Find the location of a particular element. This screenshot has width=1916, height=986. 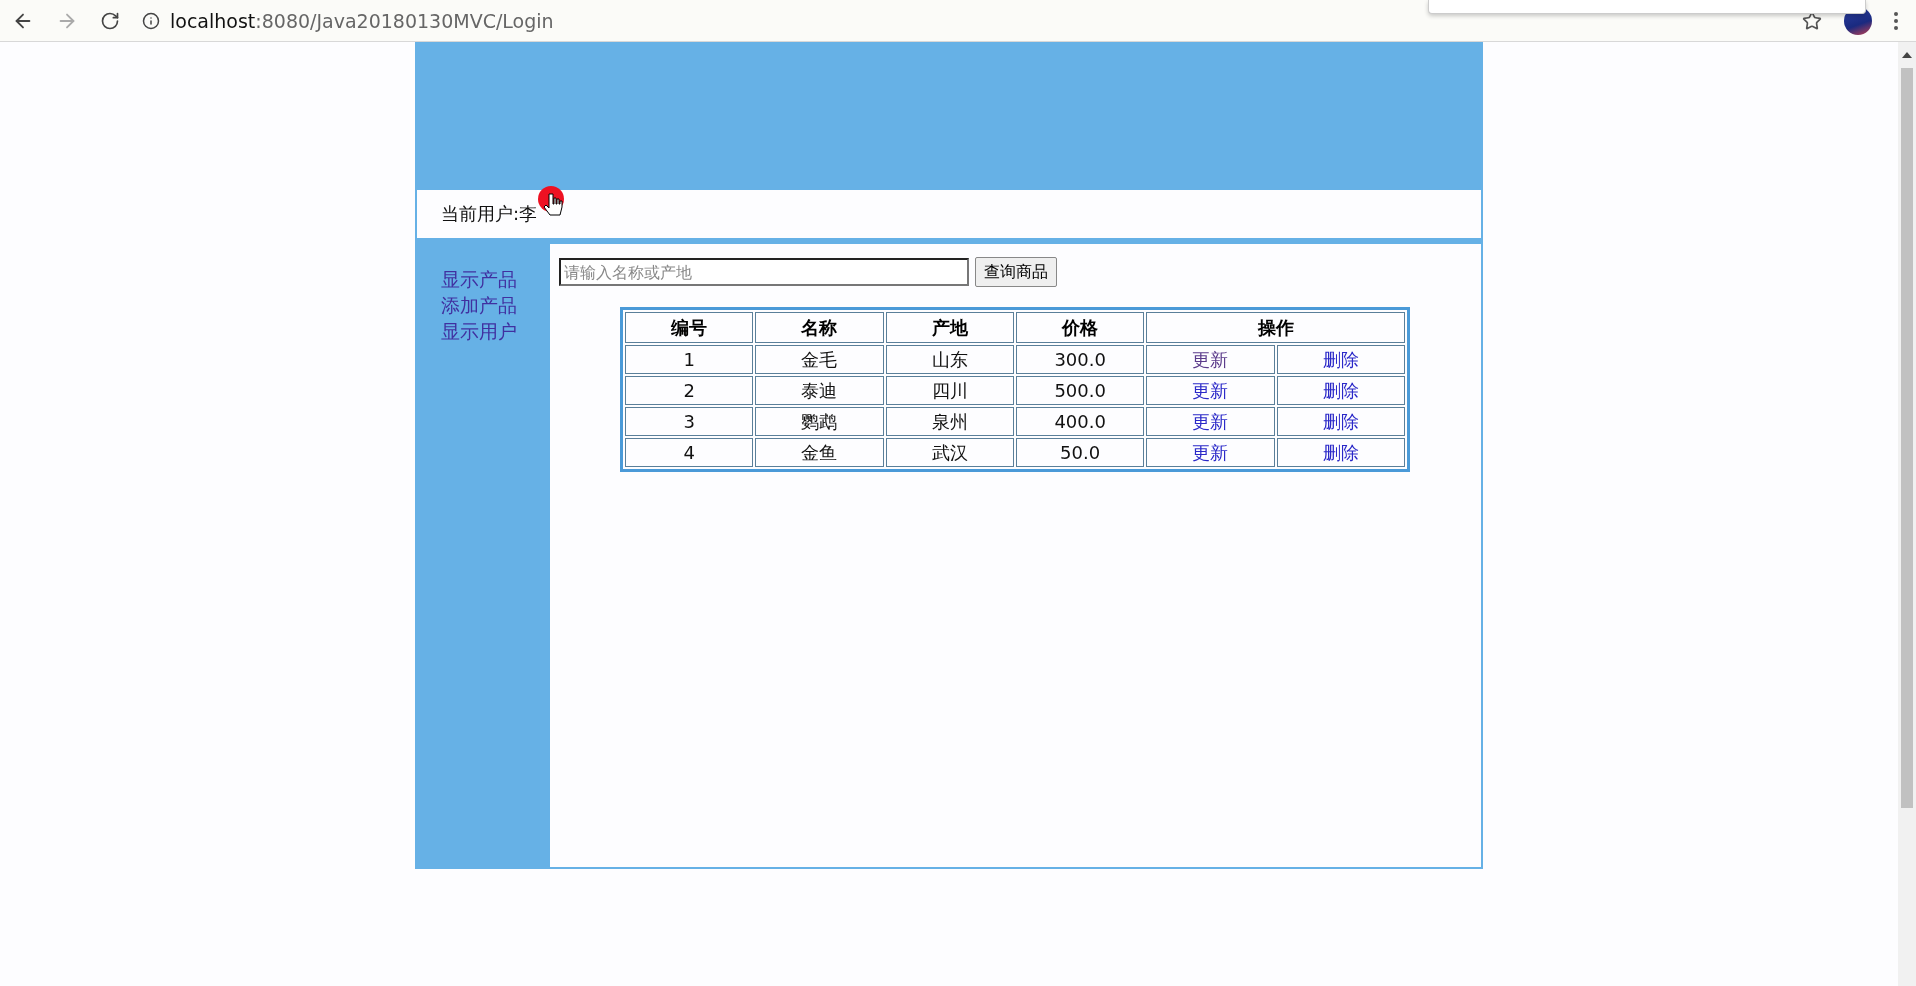

search-button: 查询商品 is located at coordinates (1016, 272).